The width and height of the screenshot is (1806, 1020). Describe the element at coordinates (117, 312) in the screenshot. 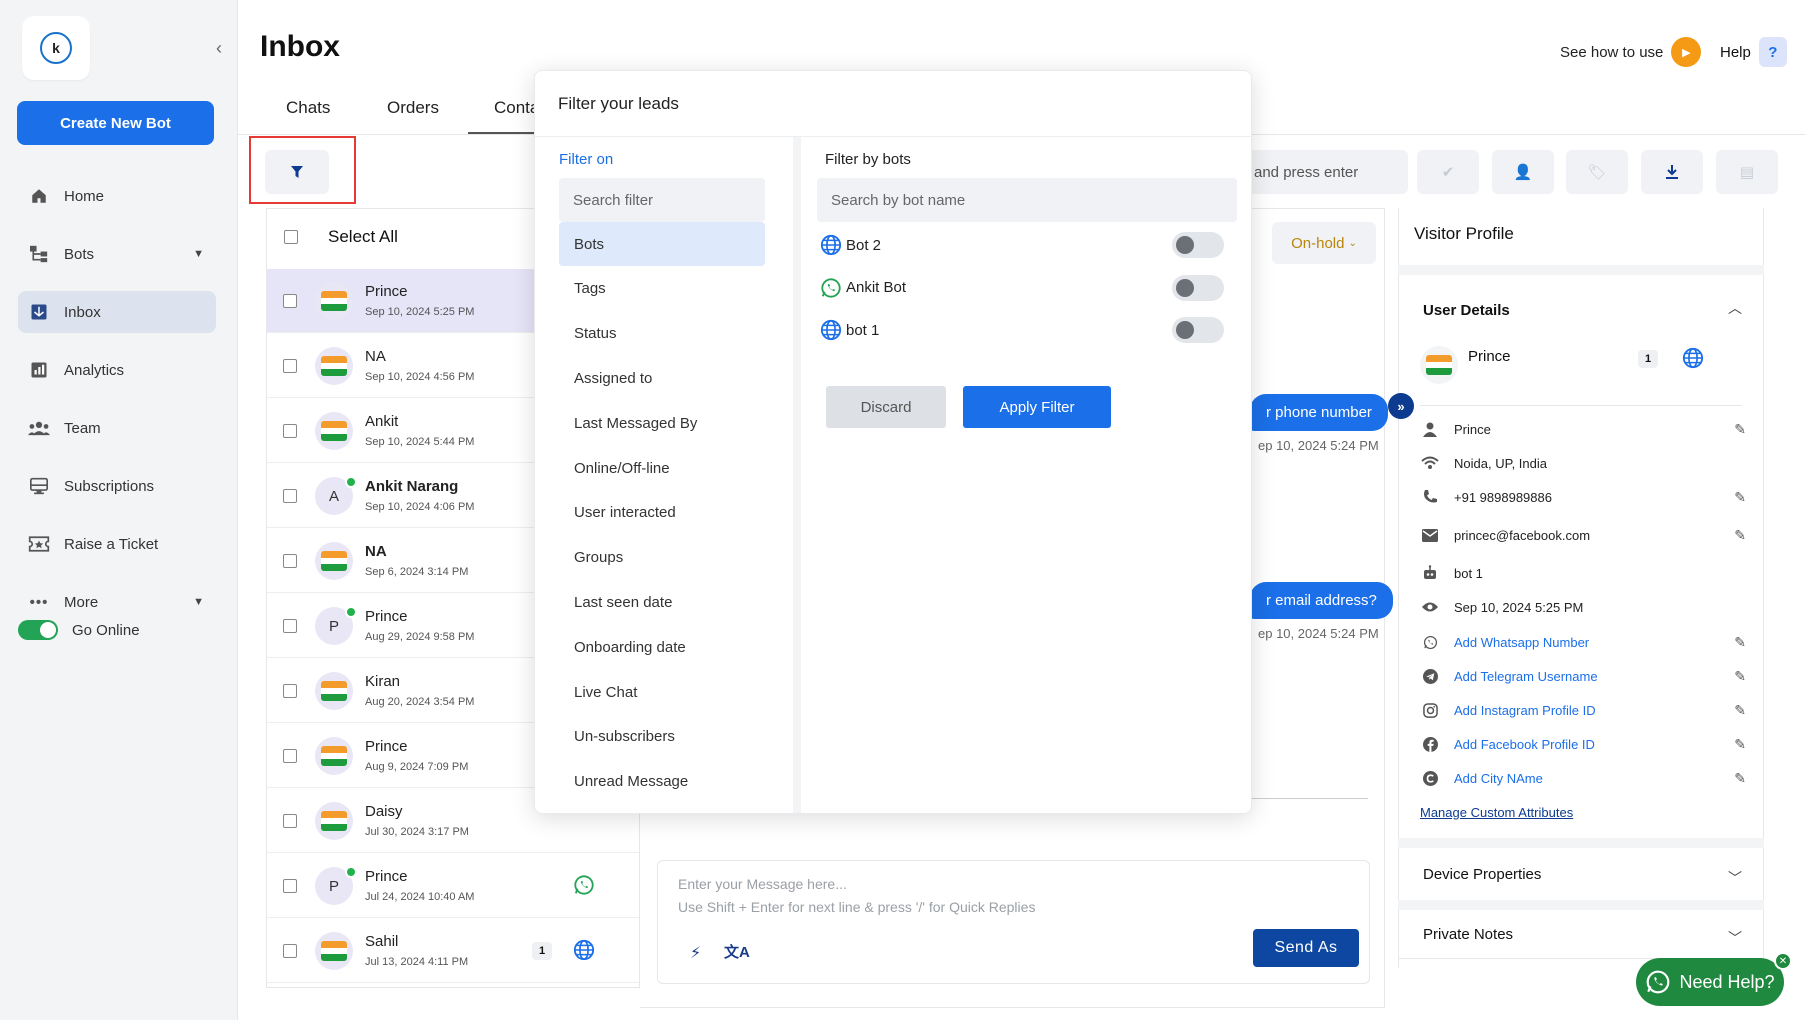

I see `sidebar-item-inbox: Inbox` at that location.